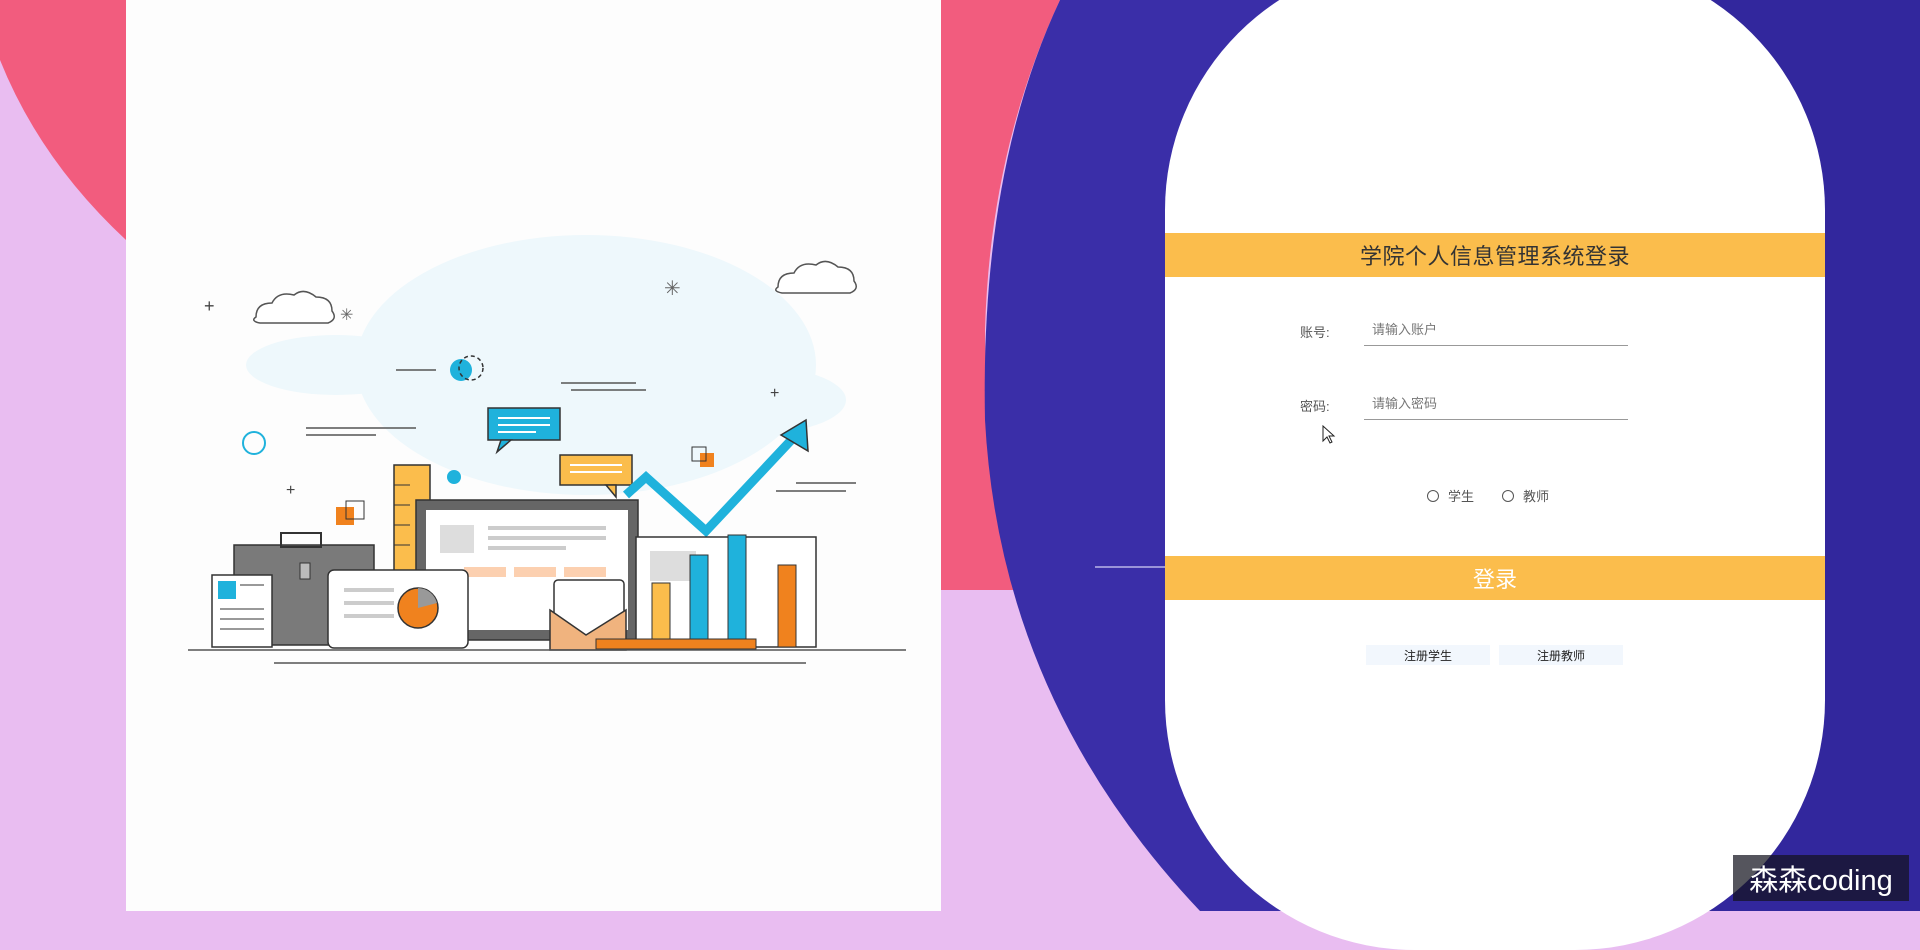  I want to click on password-row: 密码:, so click(1470, 406).